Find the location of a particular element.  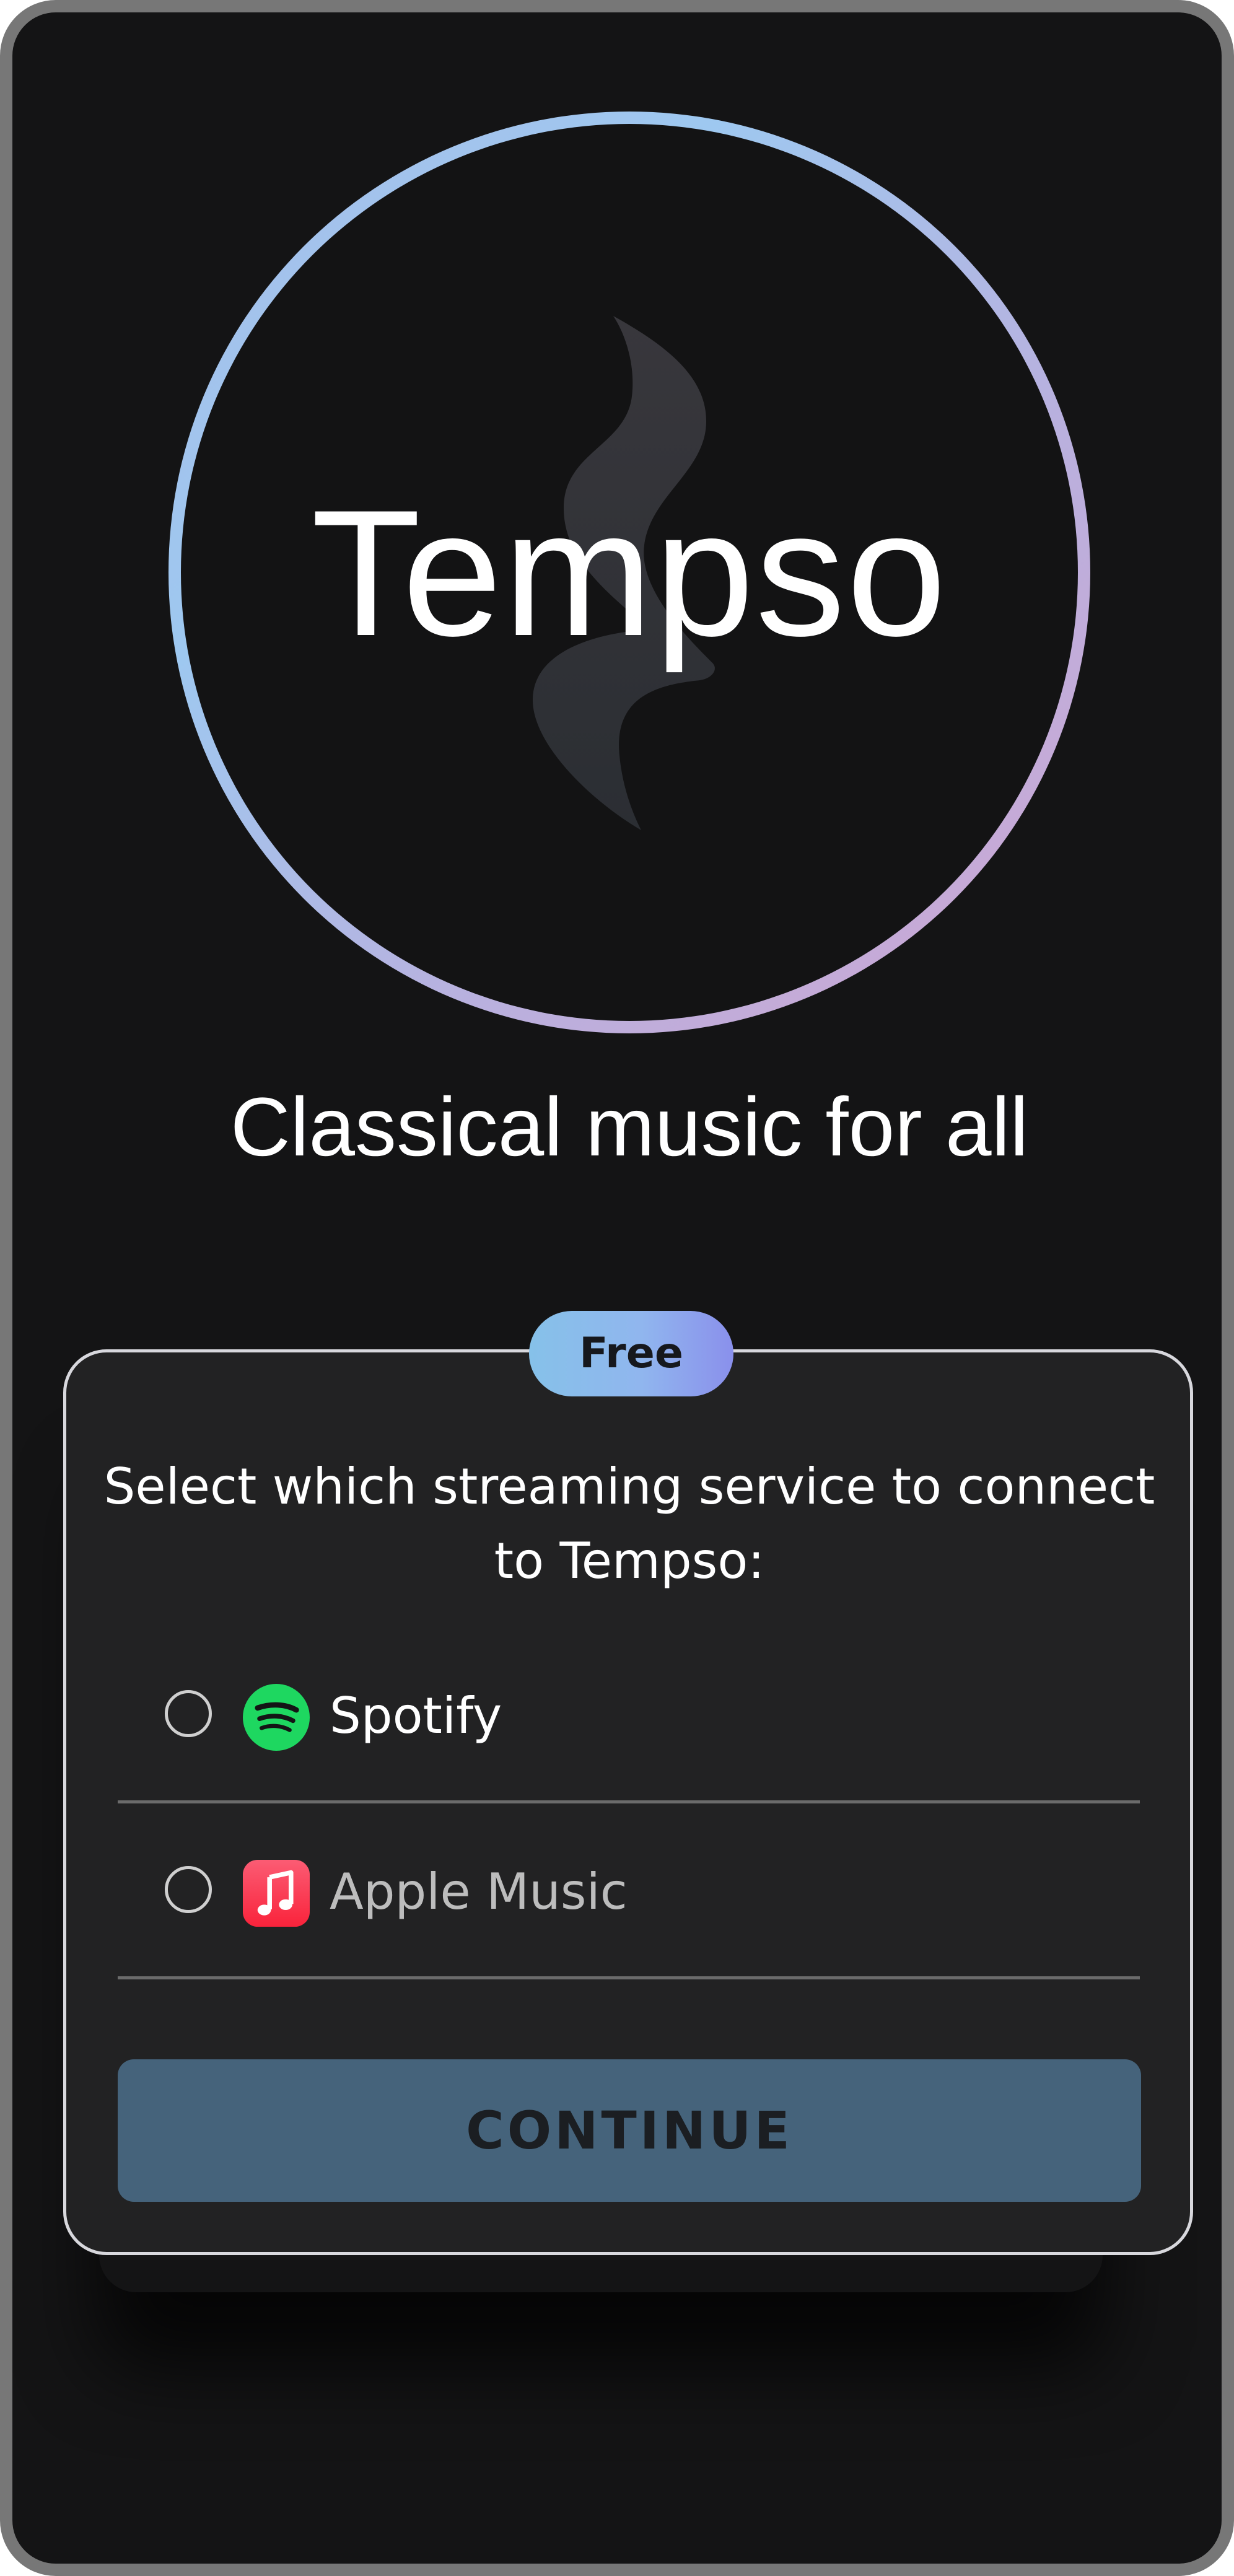

continue-button: CONTINUE is located at coordinates (630, 2130).